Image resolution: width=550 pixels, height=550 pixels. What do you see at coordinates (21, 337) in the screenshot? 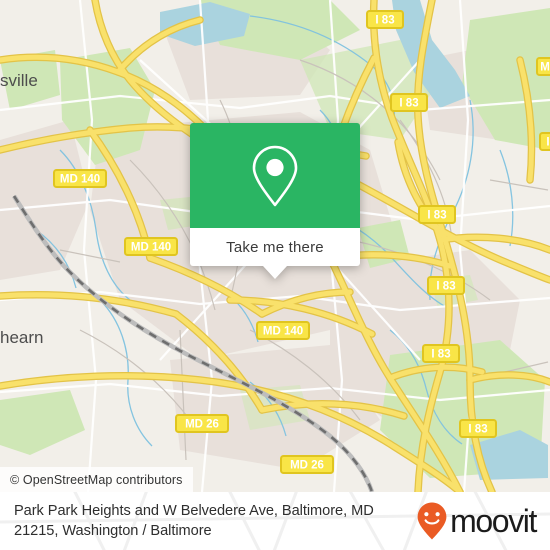
I see `svg-text: hearn` at bounding box center [21, 337].